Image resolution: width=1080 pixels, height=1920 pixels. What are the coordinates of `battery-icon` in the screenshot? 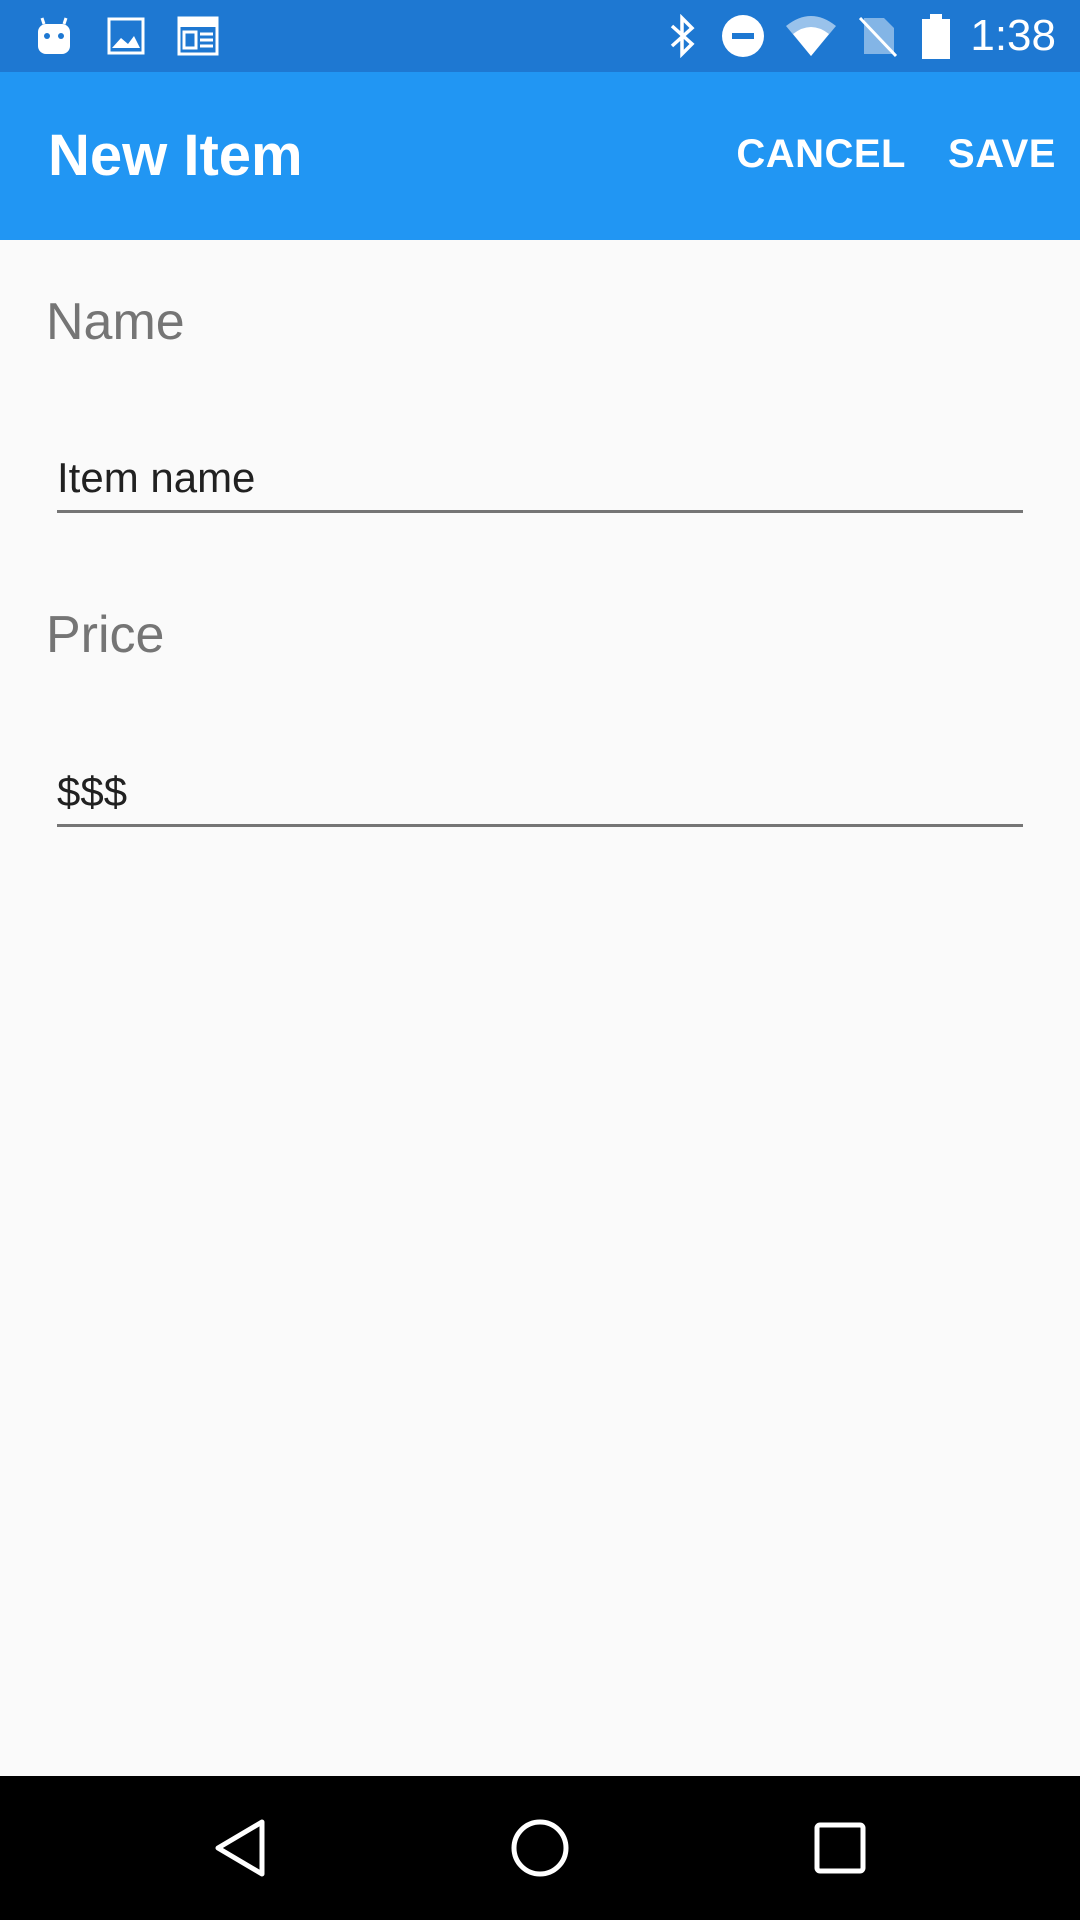 It's located at (936, 36).